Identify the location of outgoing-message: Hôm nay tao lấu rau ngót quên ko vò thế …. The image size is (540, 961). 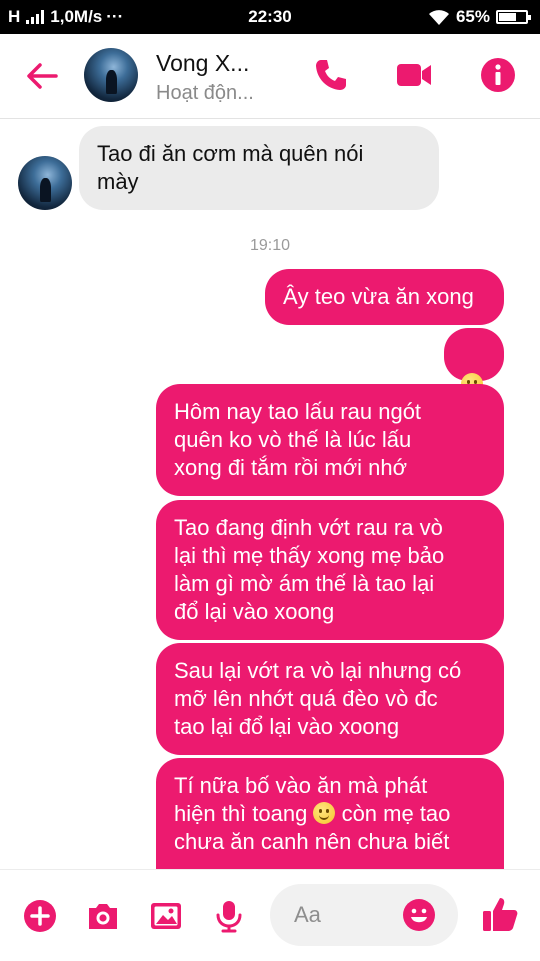
(330, 440).